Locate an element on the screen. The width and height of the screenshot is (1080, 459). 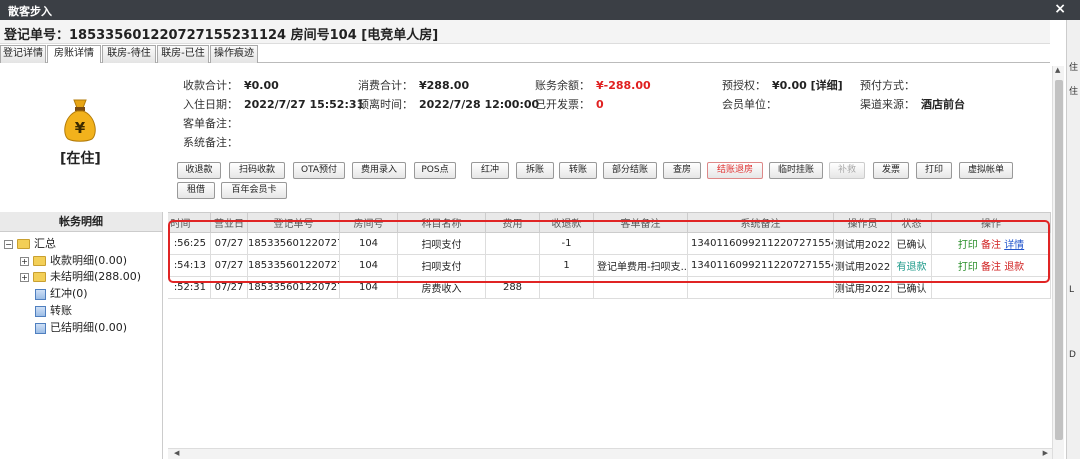
tree-item-reversal: 红冲(0) is located at coordinates (61, 293).